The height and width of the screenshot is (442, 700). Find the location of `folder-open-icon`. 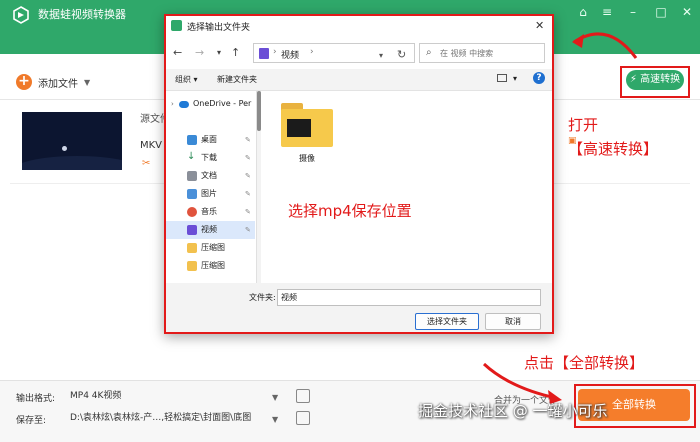

folder-open-icon is located at coordinates (303, 418).